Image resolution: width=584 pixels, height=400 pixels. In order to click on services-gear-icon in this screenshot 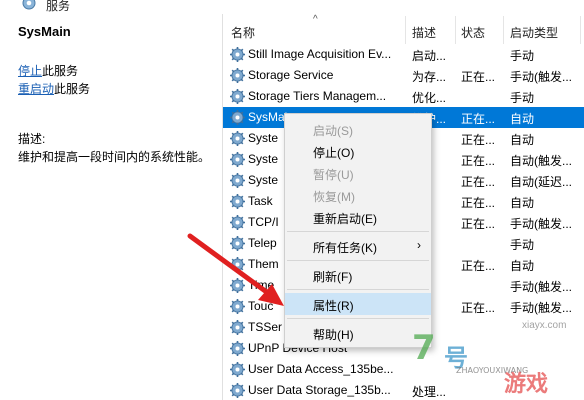, I will do `click(29, 7)`.